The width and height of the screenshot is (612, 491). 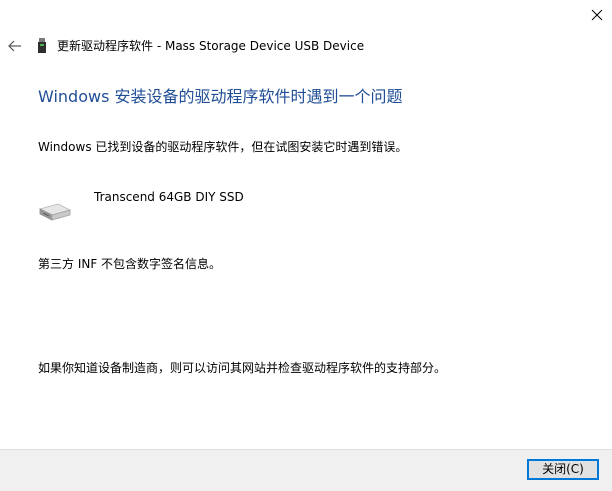 I want to click on window-close-button, so click(x=597, y=15).